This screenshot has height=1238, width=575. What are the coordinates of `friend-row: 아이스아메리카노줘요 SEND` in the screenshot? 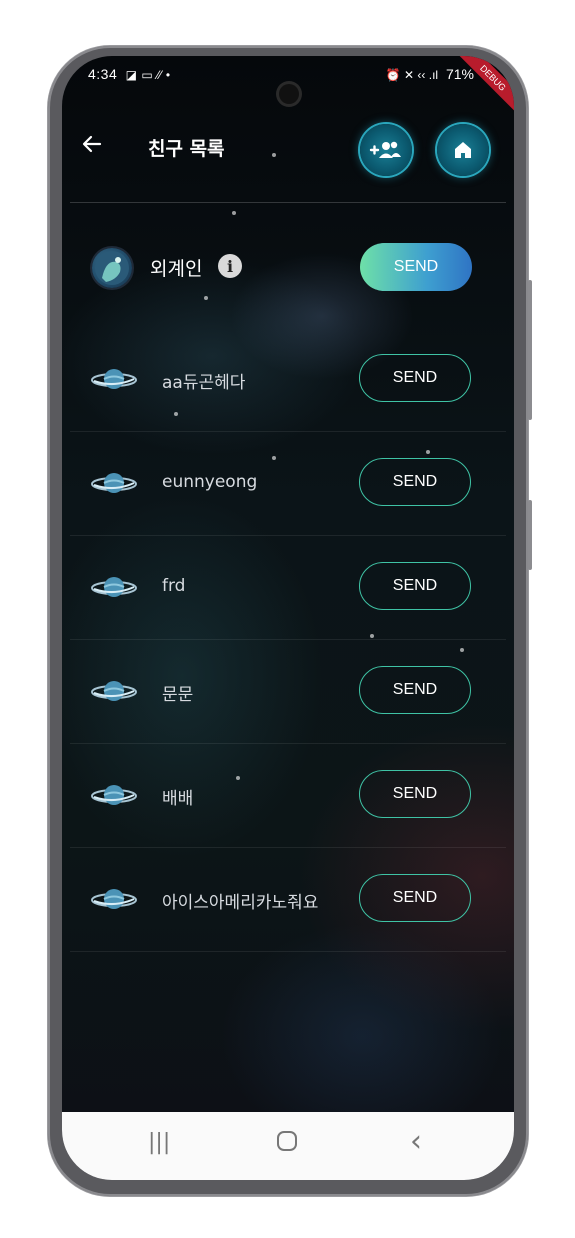 It's located at (288, 900).